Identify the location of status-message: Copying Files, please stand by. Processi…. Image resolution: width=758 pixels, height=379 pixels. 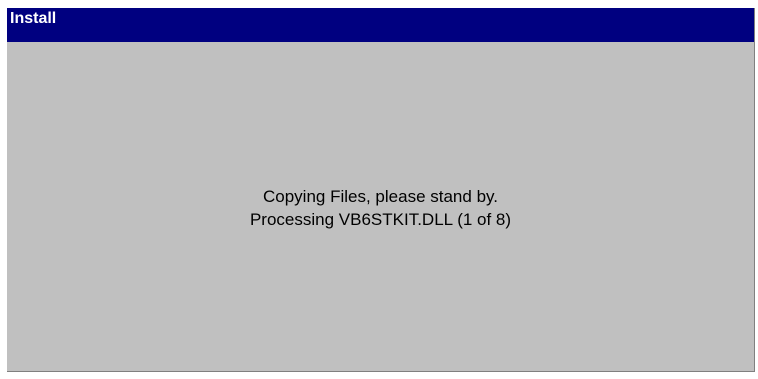
(380, 208).